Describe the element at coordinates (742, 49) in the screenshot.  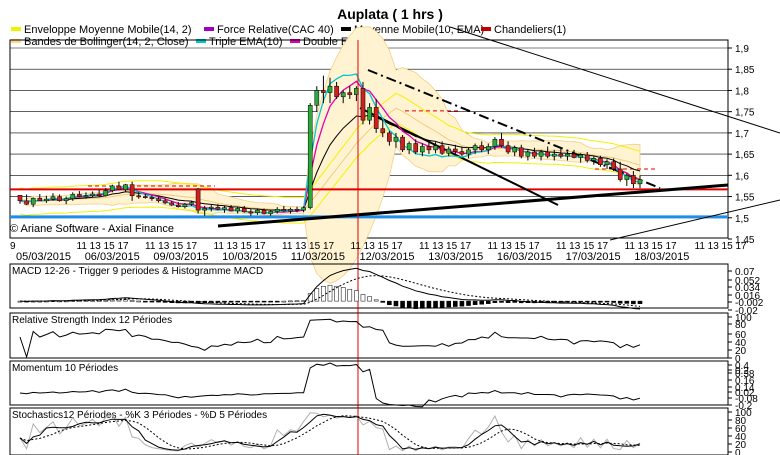
I see `price-tick-label: 1,9` at that location.